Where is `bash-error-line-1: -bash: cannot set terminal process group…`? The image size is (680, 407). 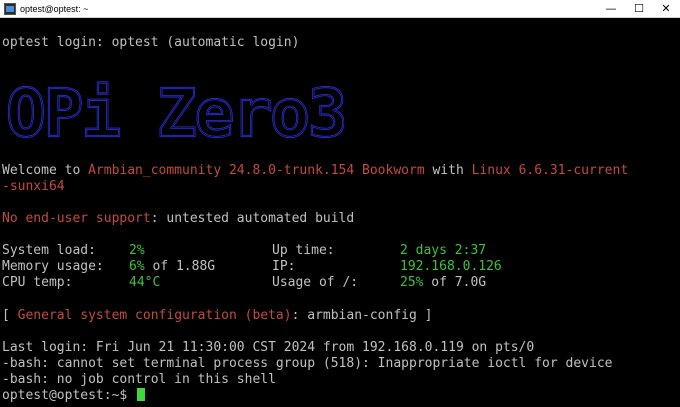 bash-error-line-1: -bash: cannot set terminal process group… is located at coordinates (307, 363).